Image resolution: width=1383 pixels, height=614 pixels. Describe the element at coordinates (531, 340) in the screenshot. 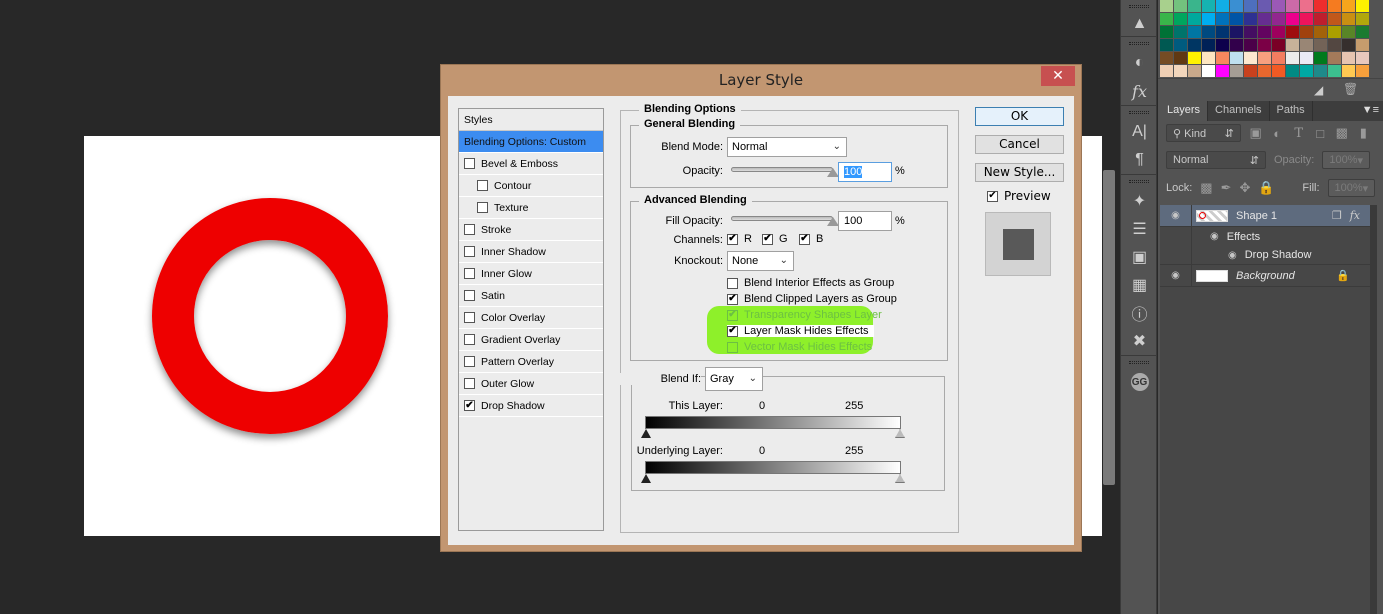

I see `style-item: Gradient Overlay` at that location.